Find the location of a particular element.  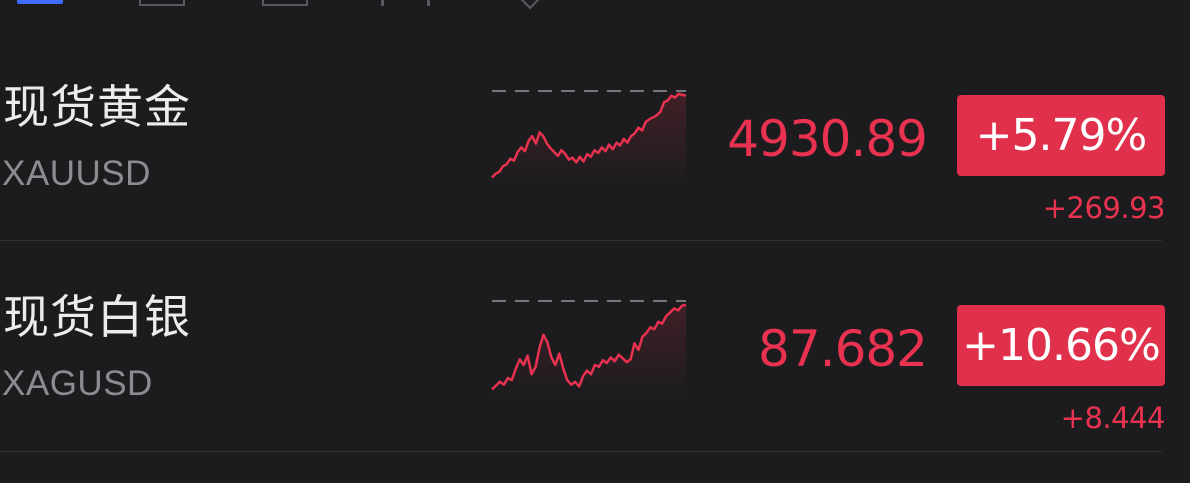

selected-tab-indicator is located at coordinates (40, 2).